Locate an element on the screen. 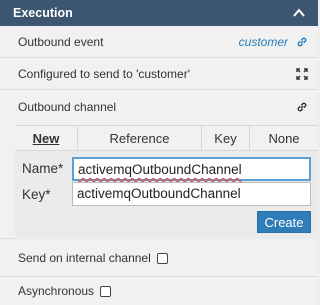 This screenshot has height=305, width=320. panel-header: Execution is located at coordinates (159, 13).